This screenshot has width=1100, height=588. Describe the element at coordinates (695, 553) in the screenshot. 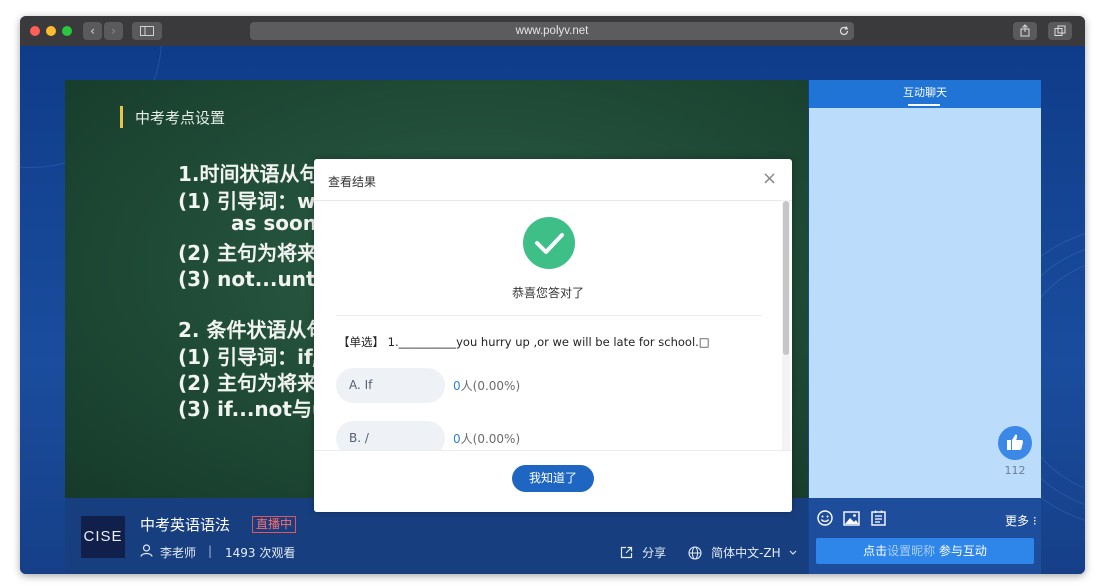

I see `globe-icon` at that location.